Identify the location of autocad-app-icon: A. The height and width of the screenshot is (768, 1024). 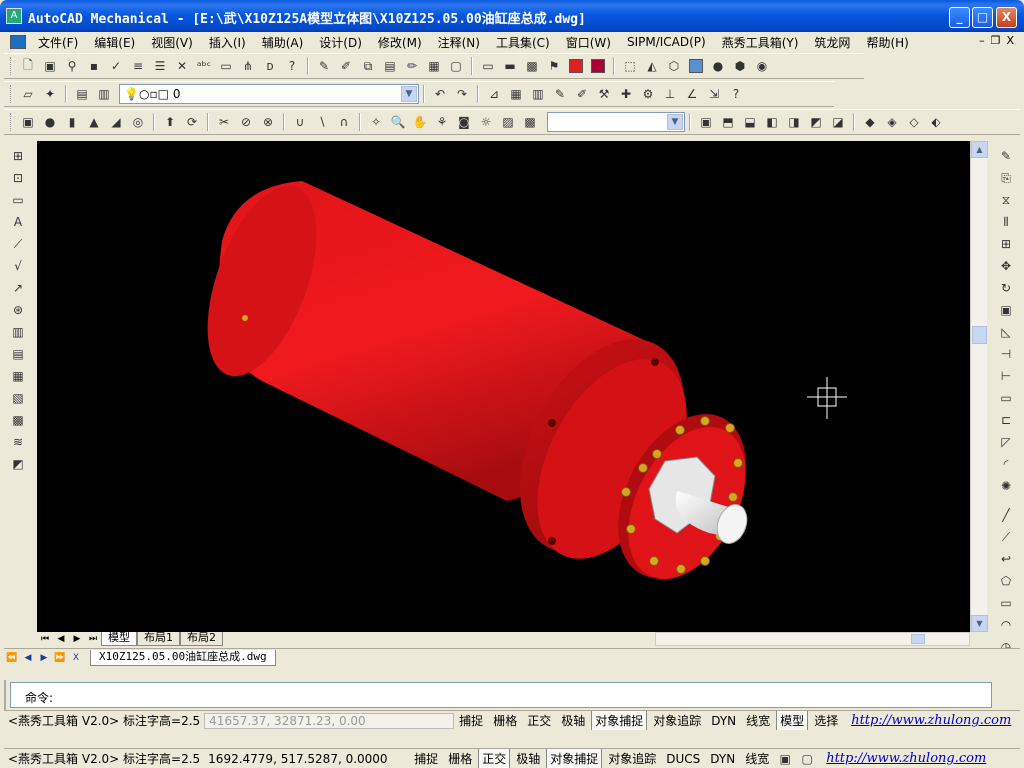
(14, 16).